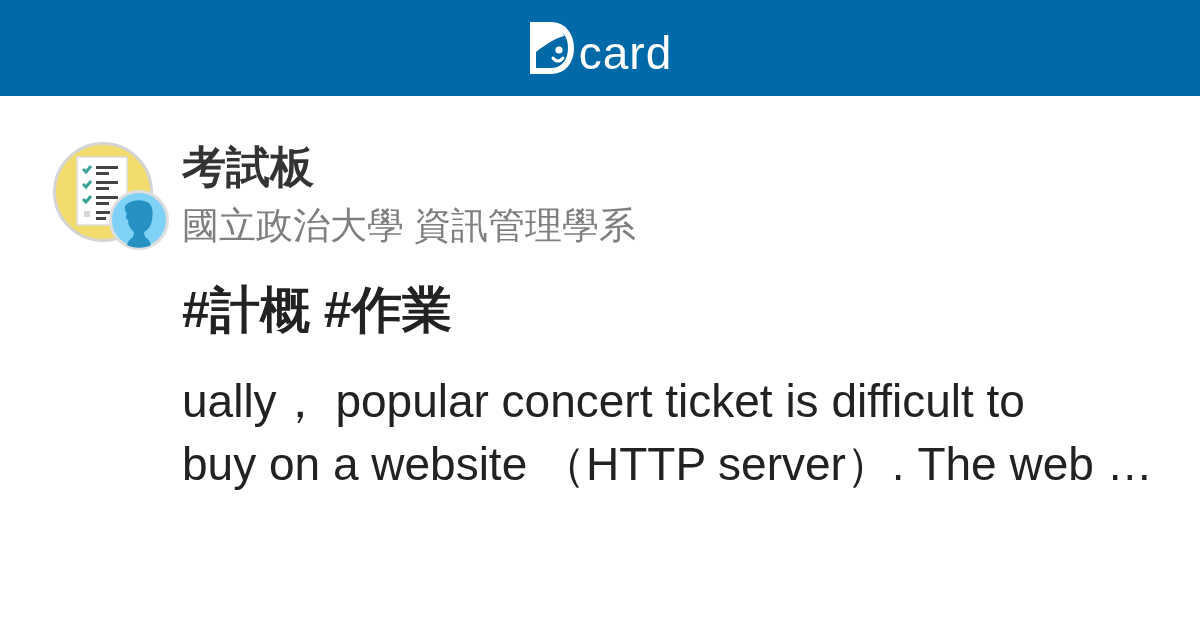  I want to click on board-name: 考試板, so click(248, 167).